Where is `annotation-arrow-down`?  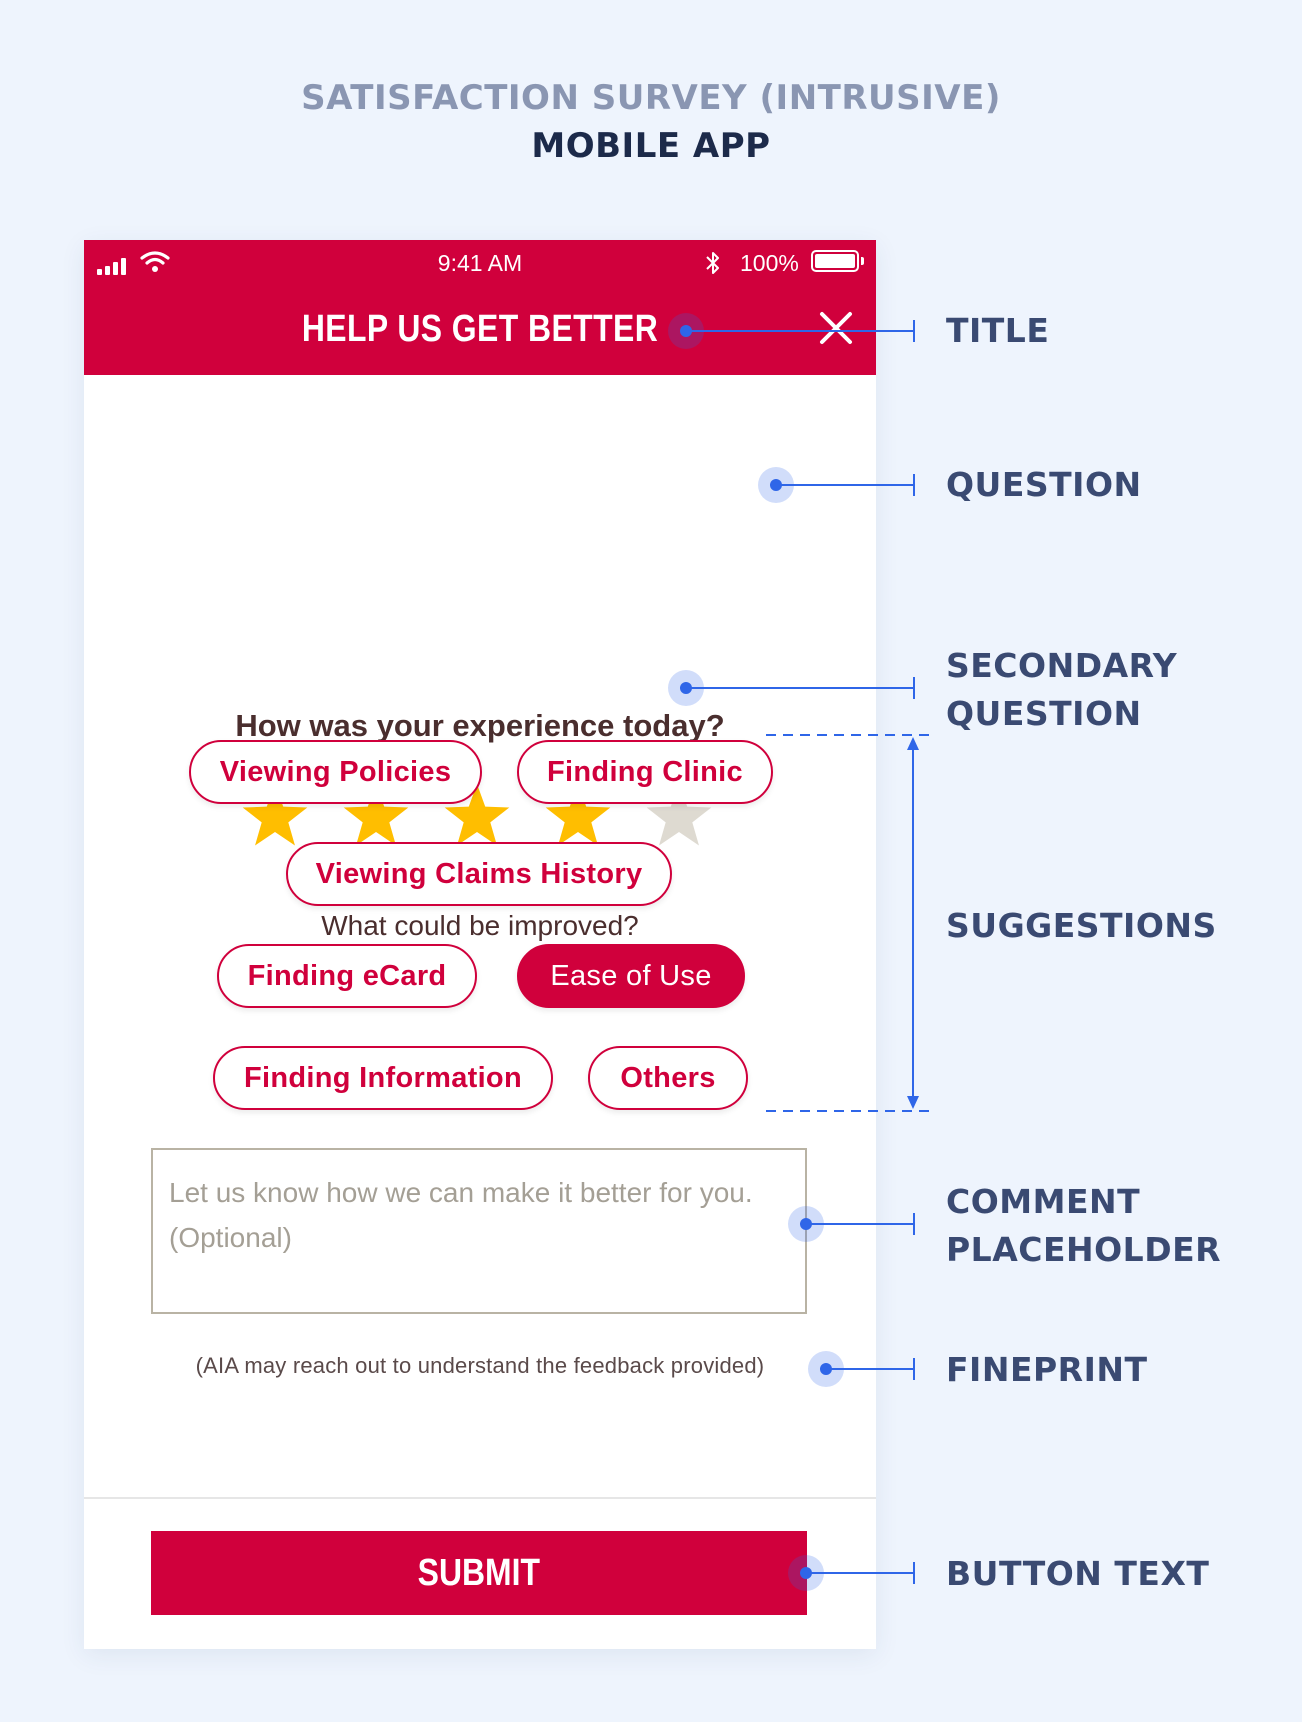
annotation-arrow-down is located at coordinates (913, 1102).